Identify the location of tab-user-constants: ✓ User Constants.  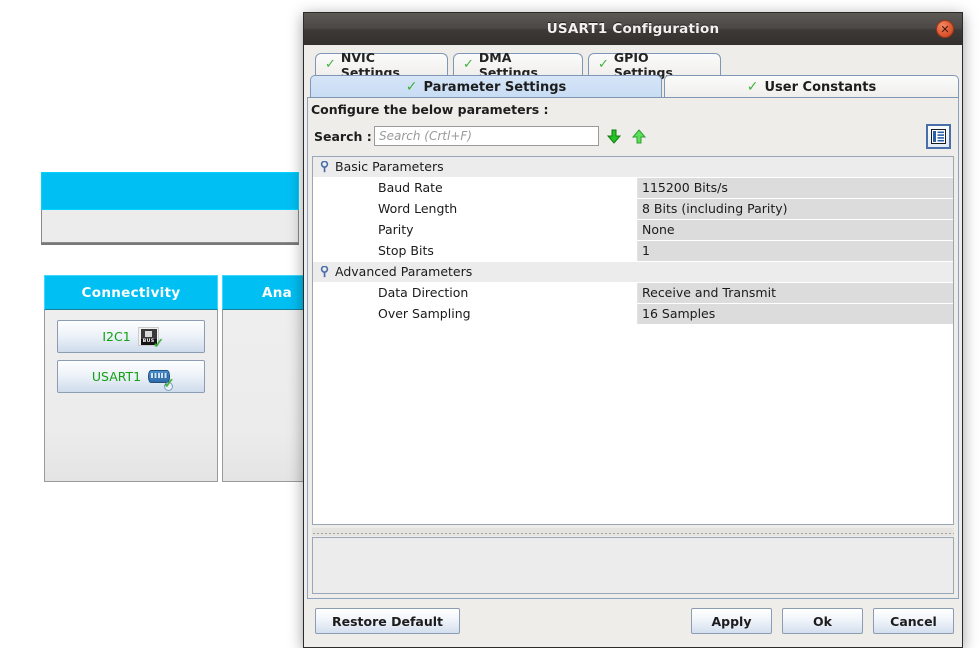
(811, 86).